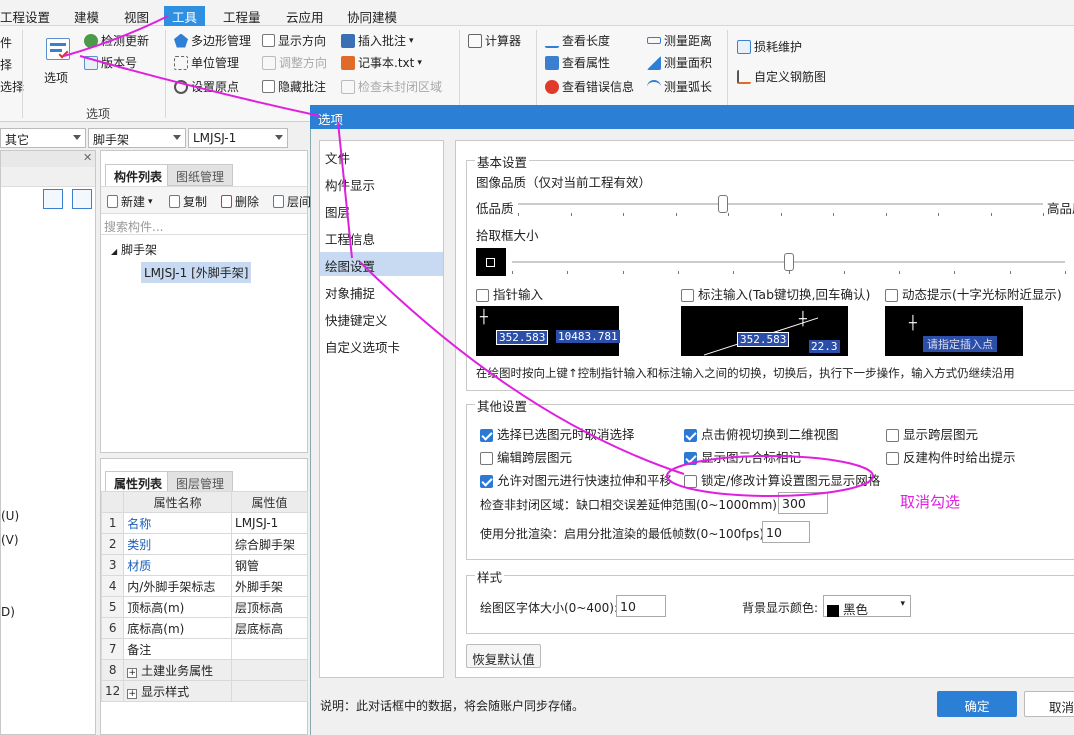  Describe the element at coordinates (200, 86) in the screenshot. I see `arrow-options-to-dialog` at that location.